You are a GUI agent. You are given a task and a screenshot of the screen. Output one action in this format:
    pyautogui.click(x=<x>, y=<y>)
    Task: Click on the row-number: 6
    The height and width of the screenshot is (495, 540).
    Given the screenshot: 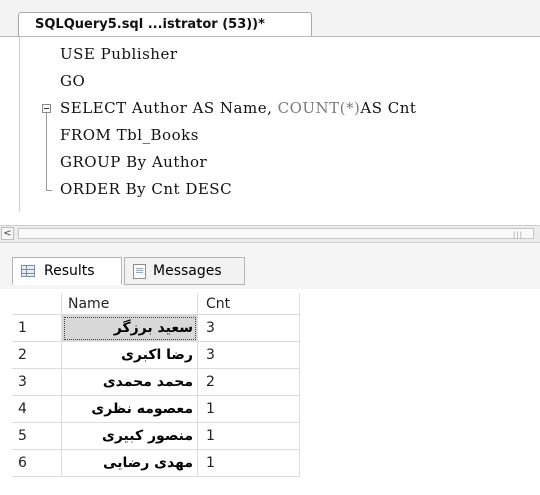 What is the action you would take?
    pyautogui.click(x=37, y=463)
    